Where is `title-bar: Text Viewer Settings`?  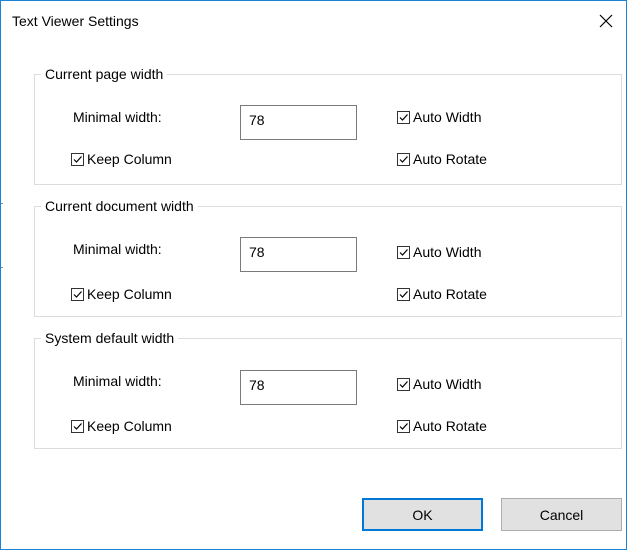 title-bar: Text Viewer Settings is located at coordinates (313, 21).